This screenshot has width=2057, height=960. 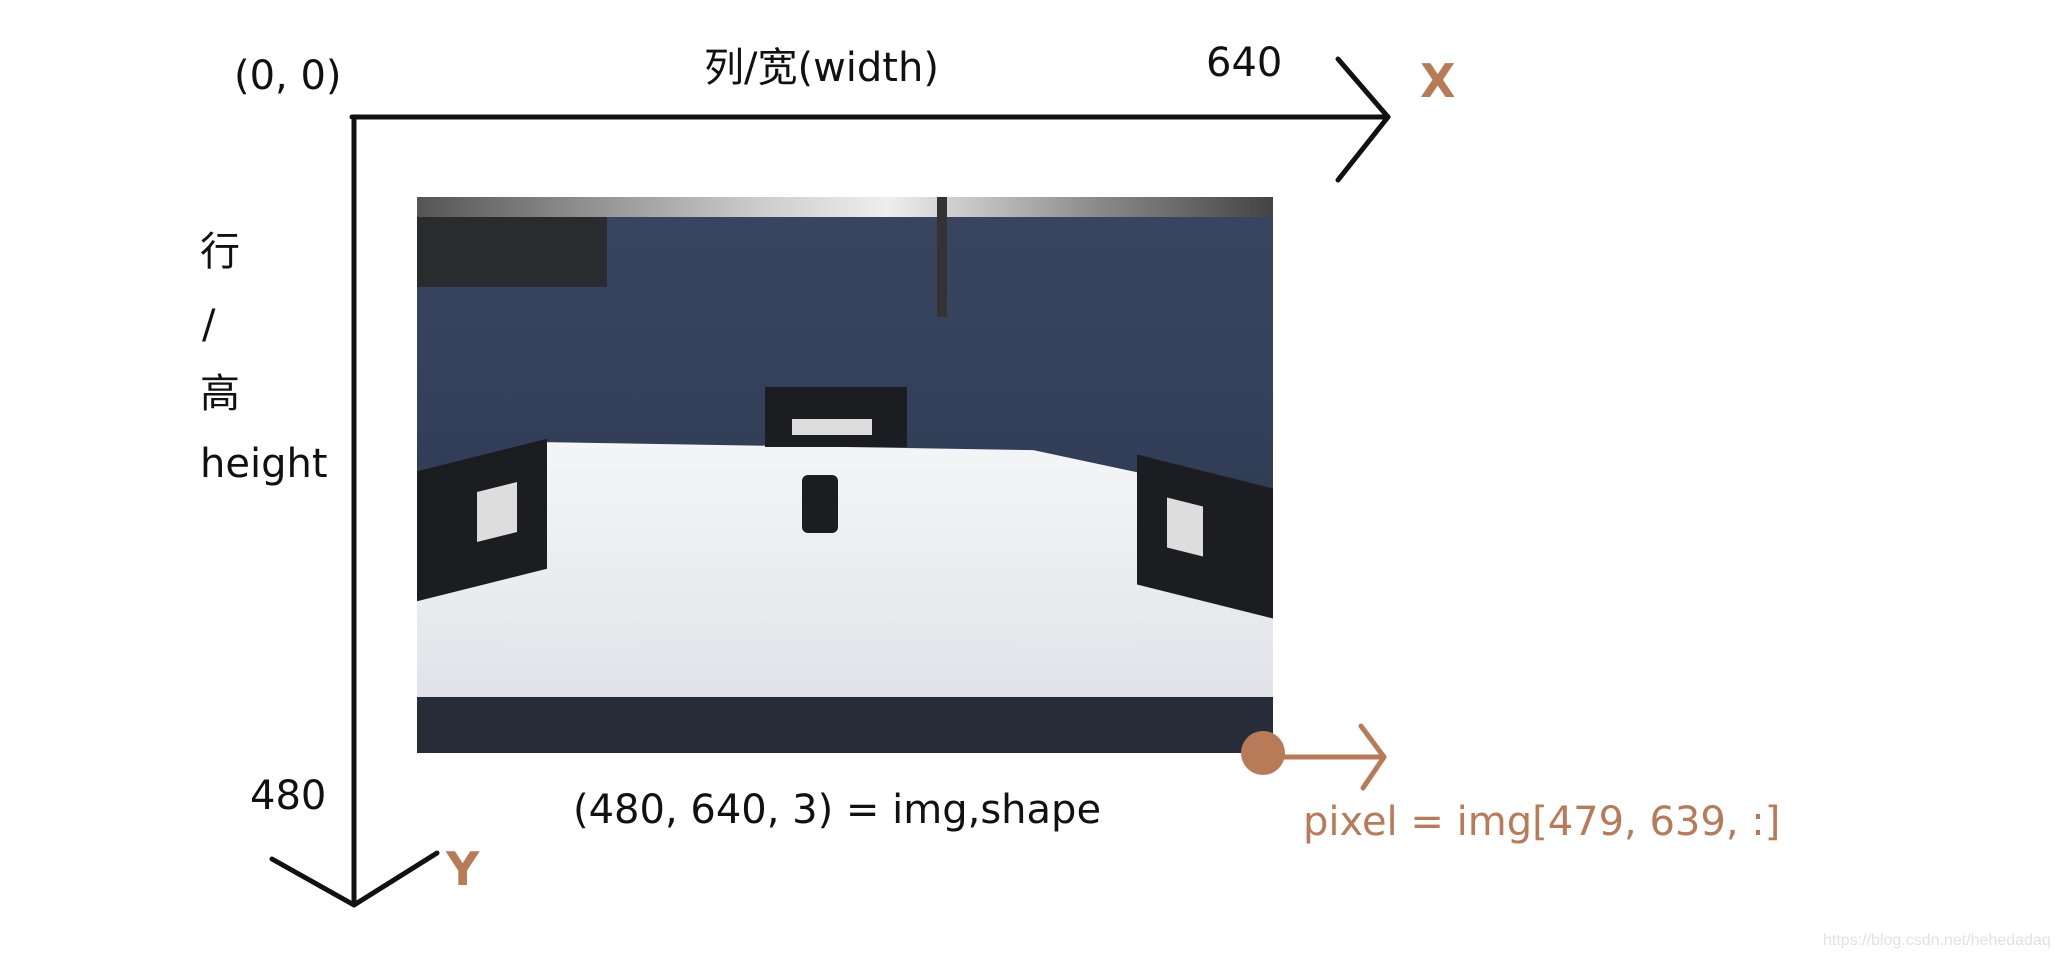 I want to click on y-axis-title-line-3: 高, so click(x=220, y=394).